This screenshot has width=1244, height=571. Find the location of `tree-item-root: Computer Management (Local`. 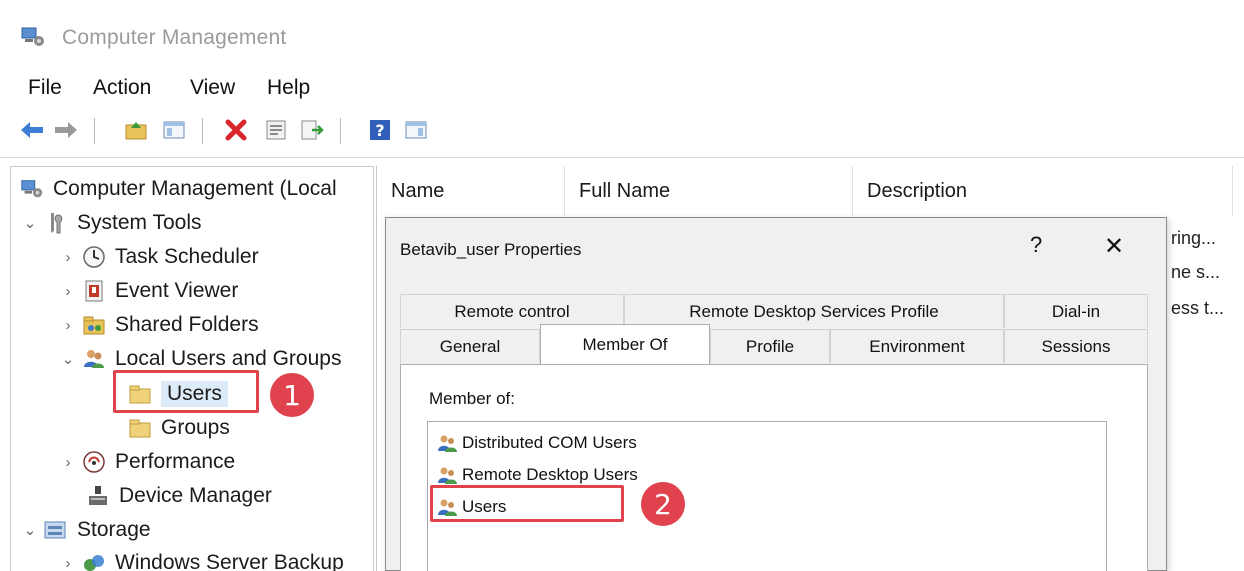

tree-item-root: Computer Management (Local is located at coordinates (178, 189).